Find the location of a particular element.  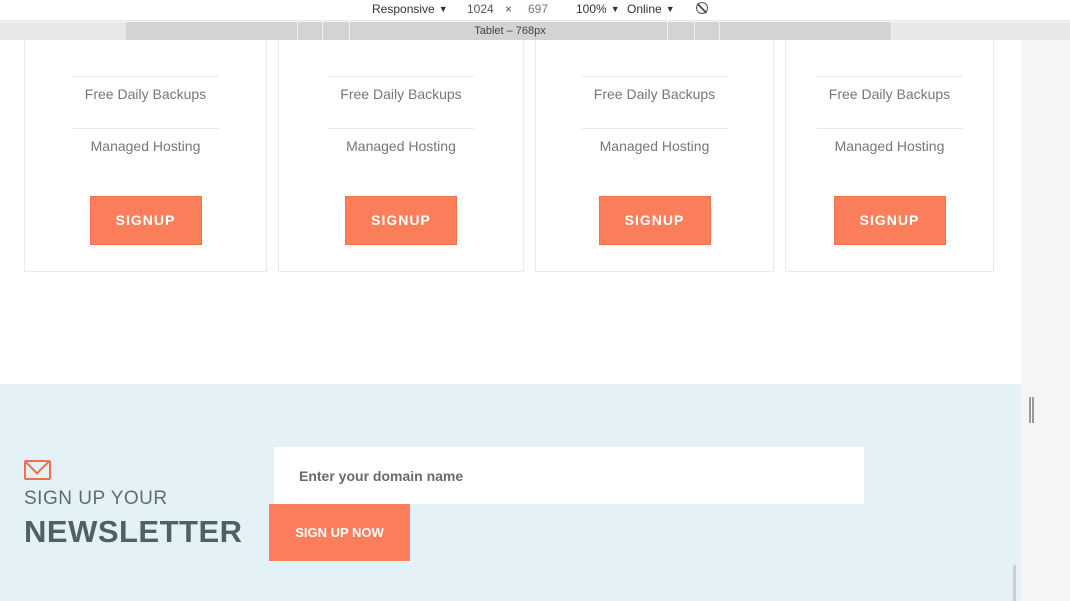

devtools-toolbar: Responsive ▼ 1024 × 697 100% ▼ Online ▼ is located at coordinates (535, 10).